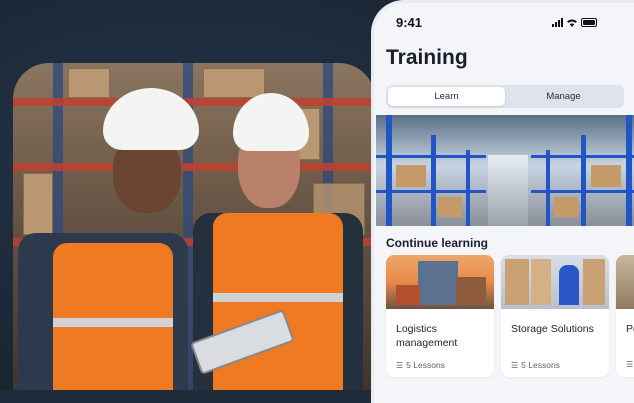  What do you see at coordinates (569, 285) in the screenshot?
I see `worker-figure` at bounding box center [569, 285].